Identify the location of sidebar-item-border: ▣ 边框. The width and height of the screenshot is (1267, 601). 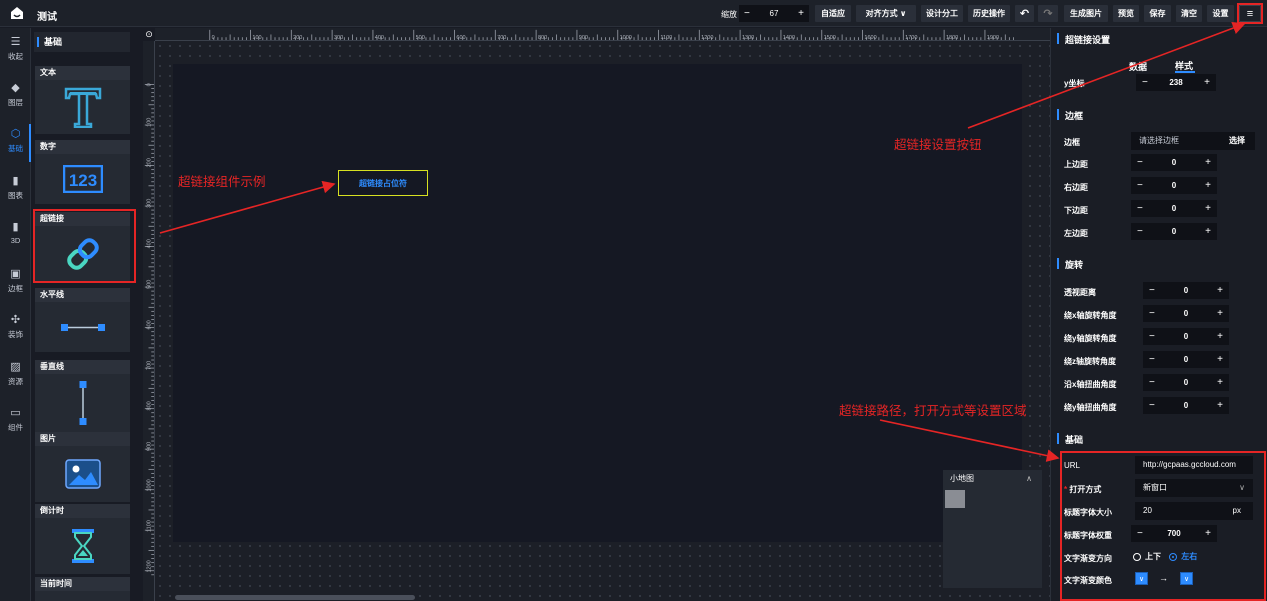
(15, 283).